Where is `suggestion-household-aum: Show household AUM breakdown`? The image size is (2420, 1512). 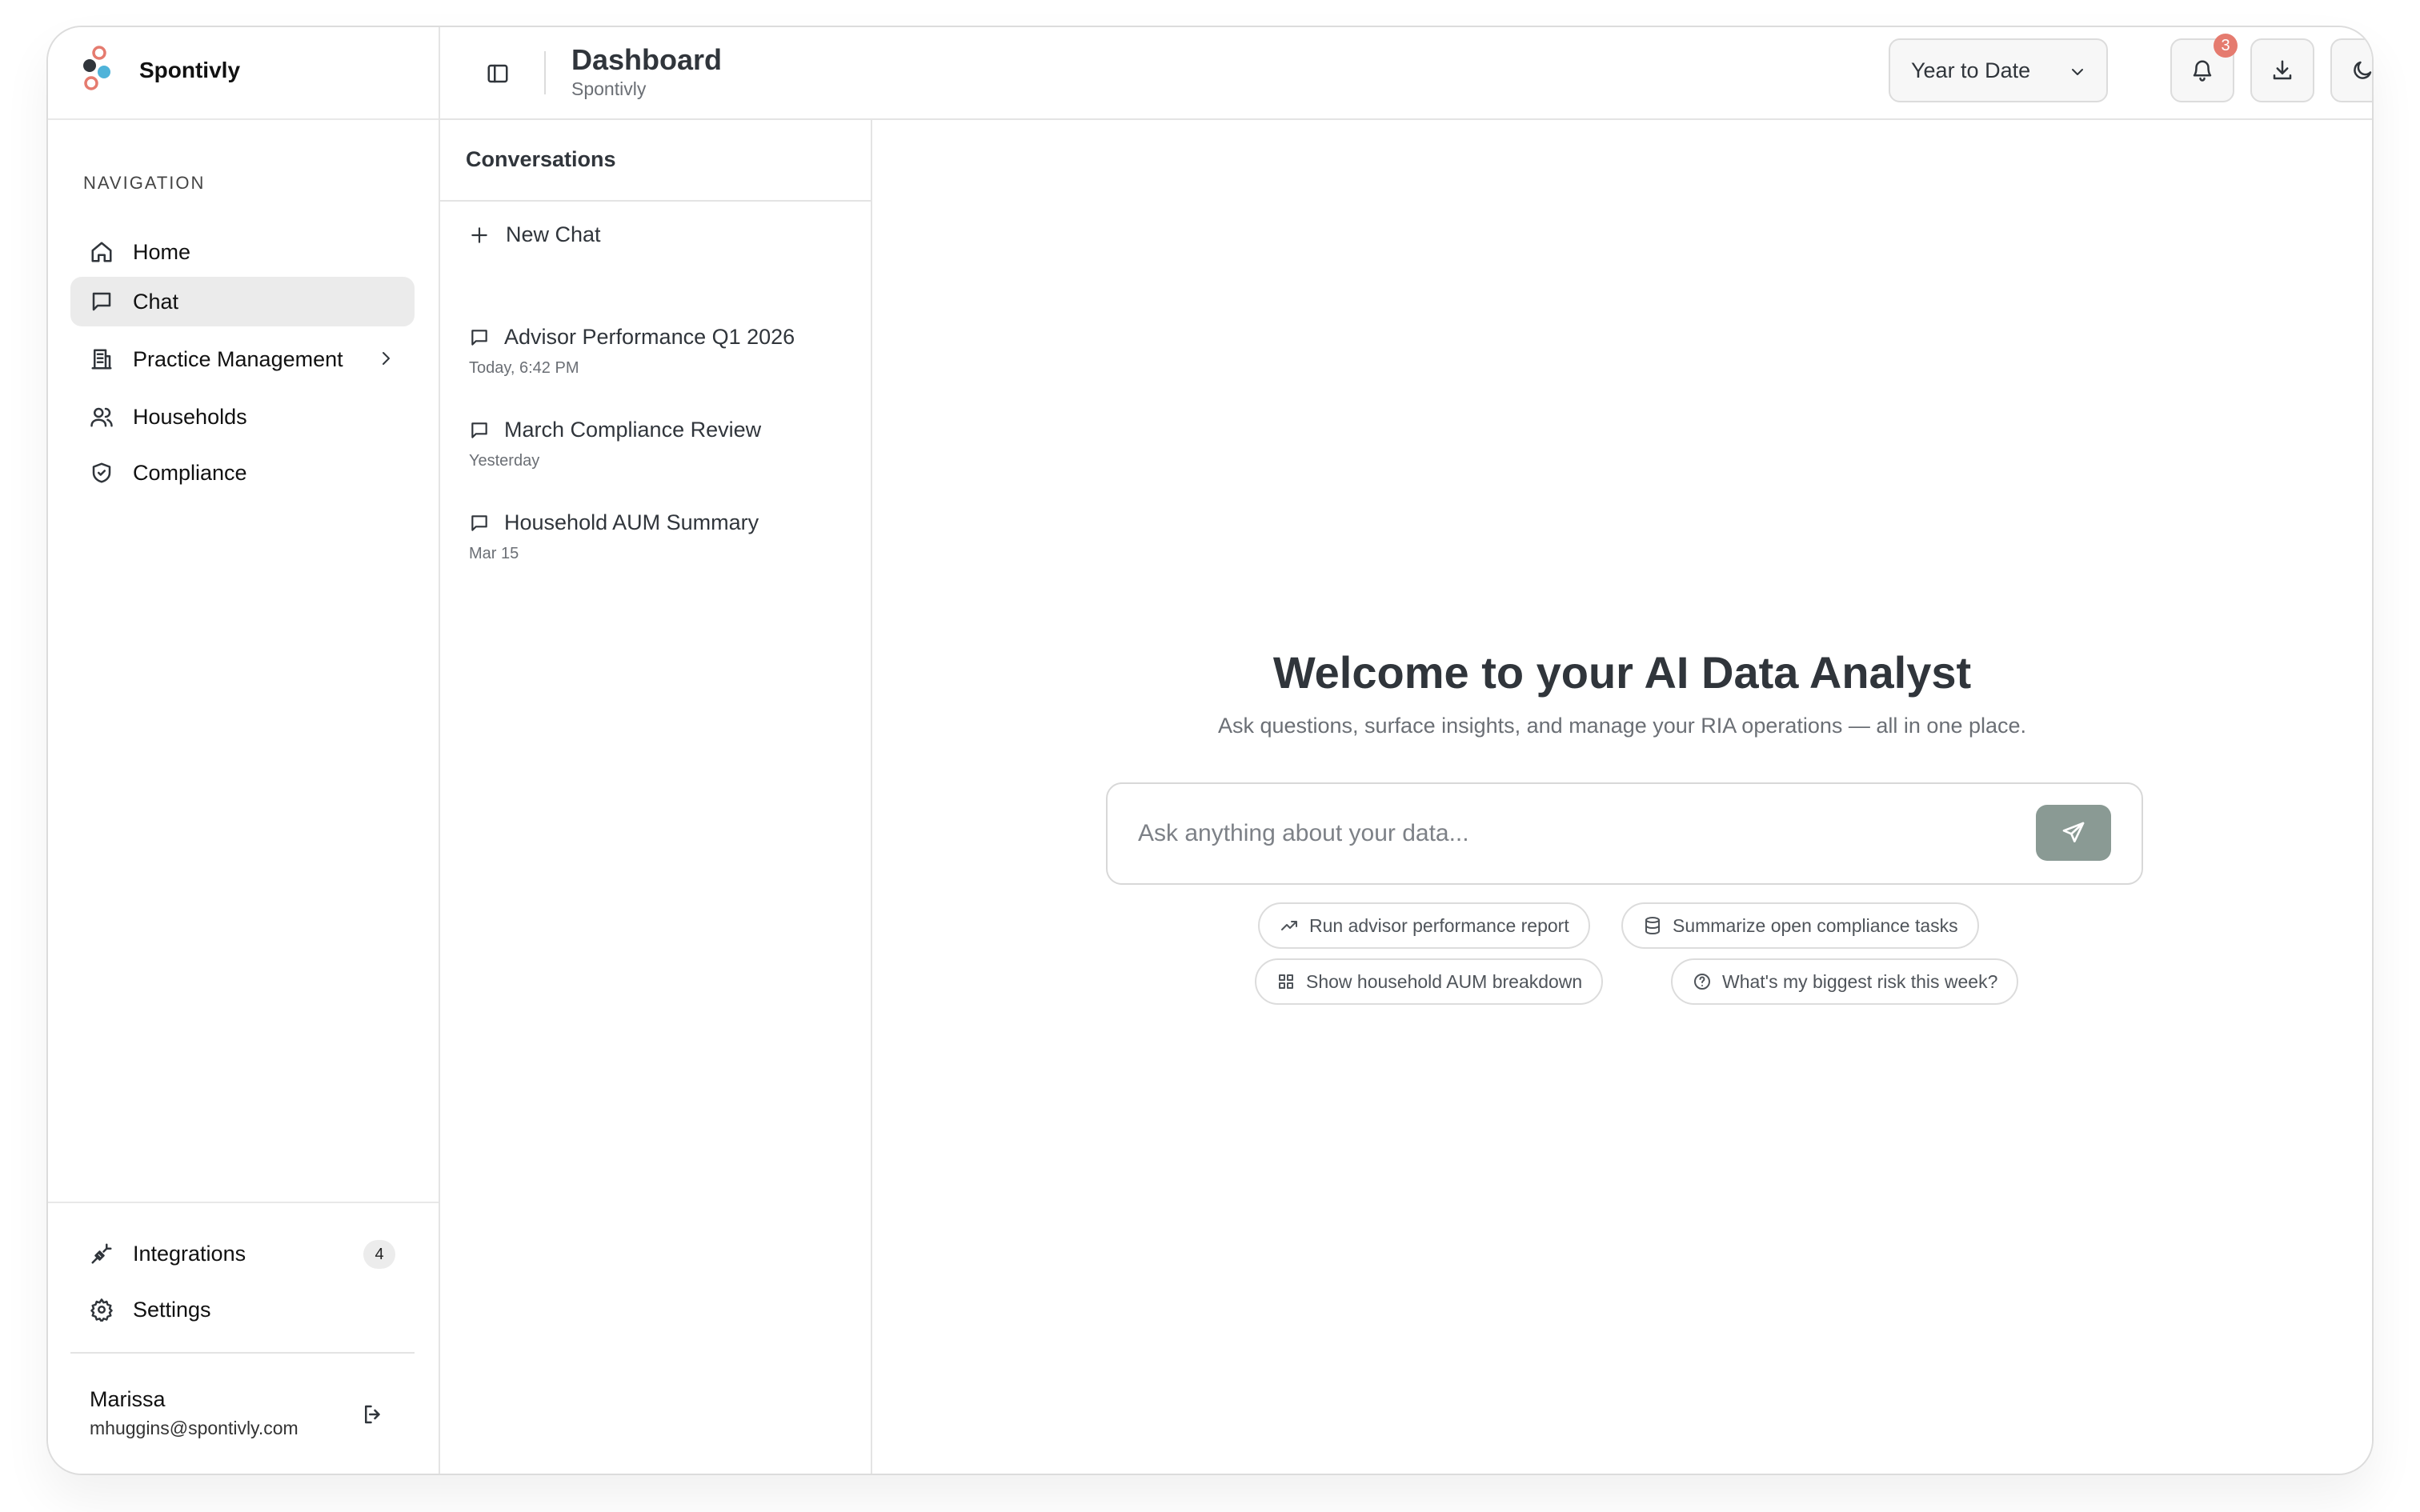
suggestion-household-aum: Show household AUM breakdown is located at coordinates (1429, 981).